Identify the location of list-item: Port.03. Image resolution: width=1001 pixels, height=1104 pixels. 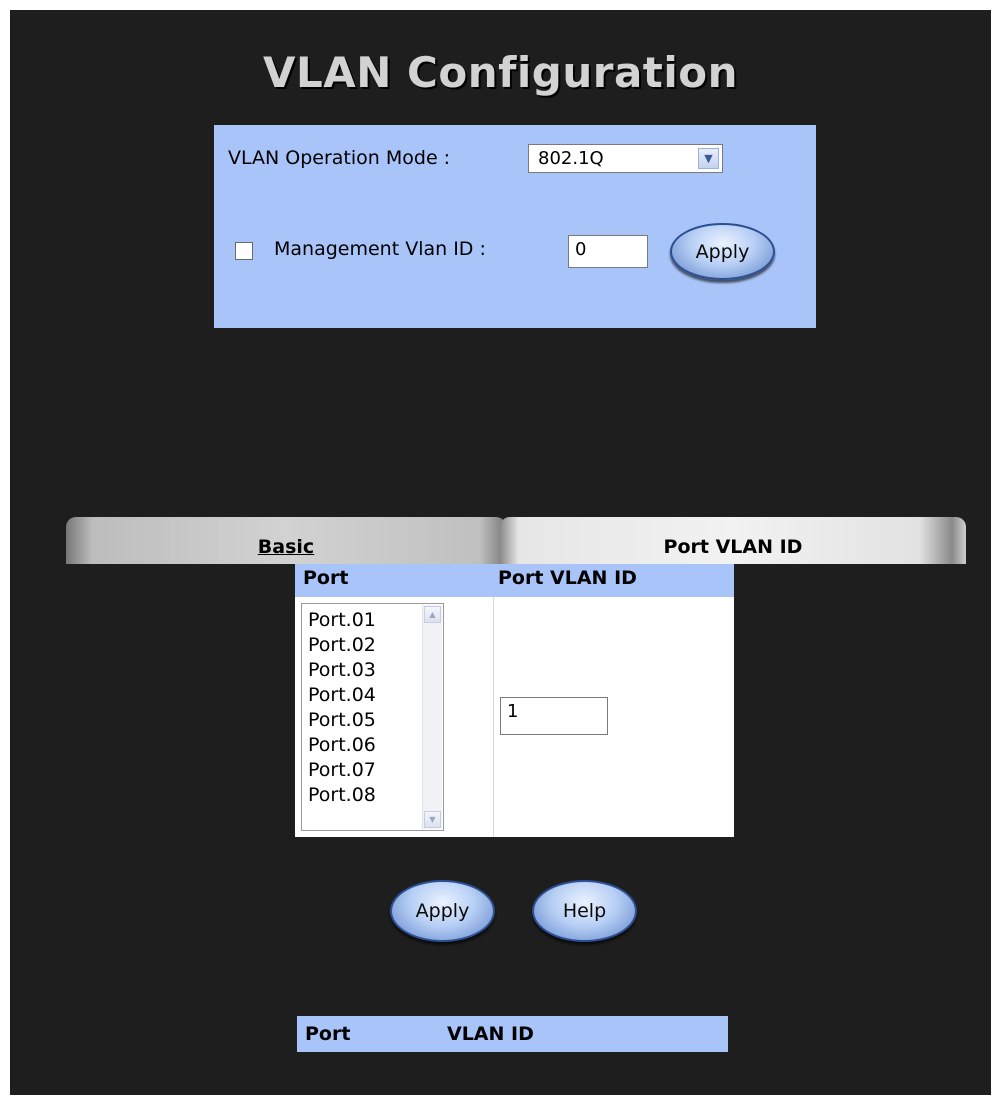
(342, 670).